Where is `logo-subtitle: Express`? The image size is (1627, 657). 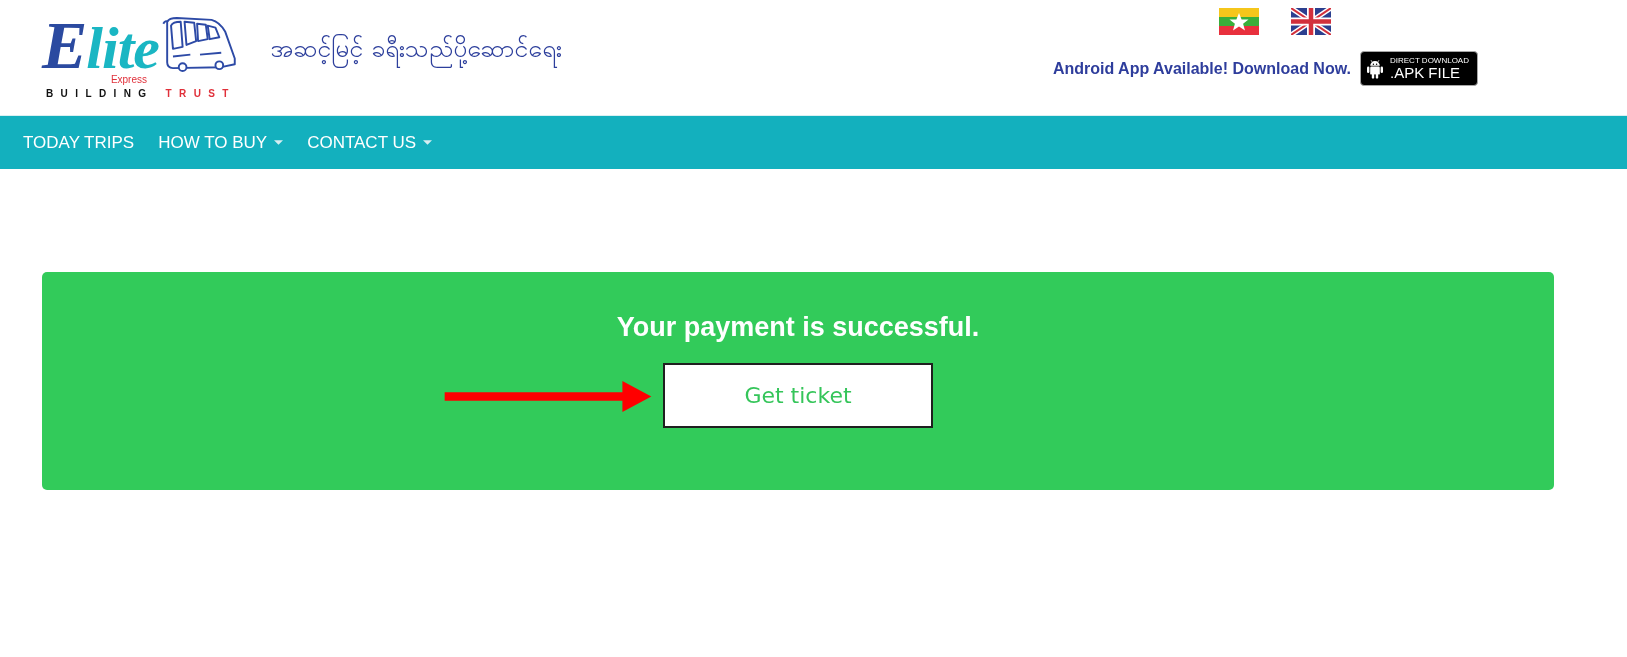
logo-subtitle: Express is located at coordinates (128, 79).